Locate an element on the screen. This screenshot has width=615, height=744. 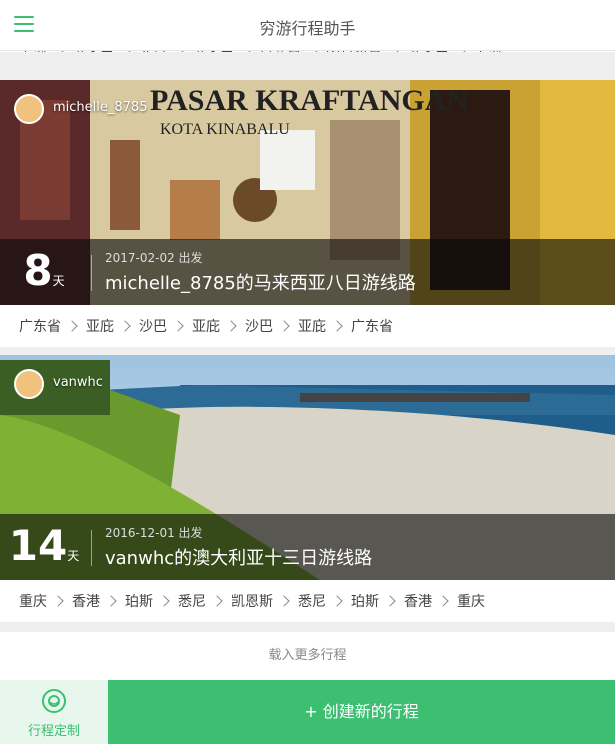
departure-date: 2017-02-02 出发 is located at coordinates (154, 258).